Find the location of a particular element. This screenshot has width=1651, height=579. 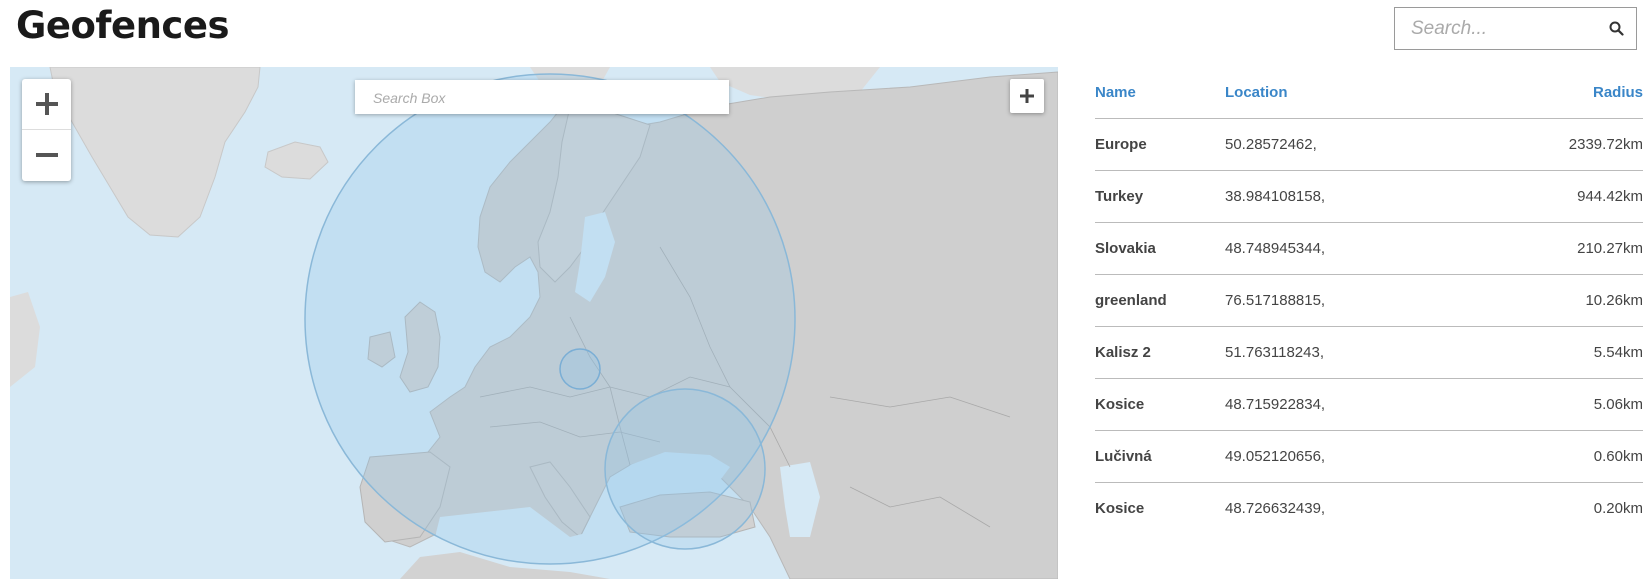

geofence-radius: 5.06km is located at coordinates (1549, 404).